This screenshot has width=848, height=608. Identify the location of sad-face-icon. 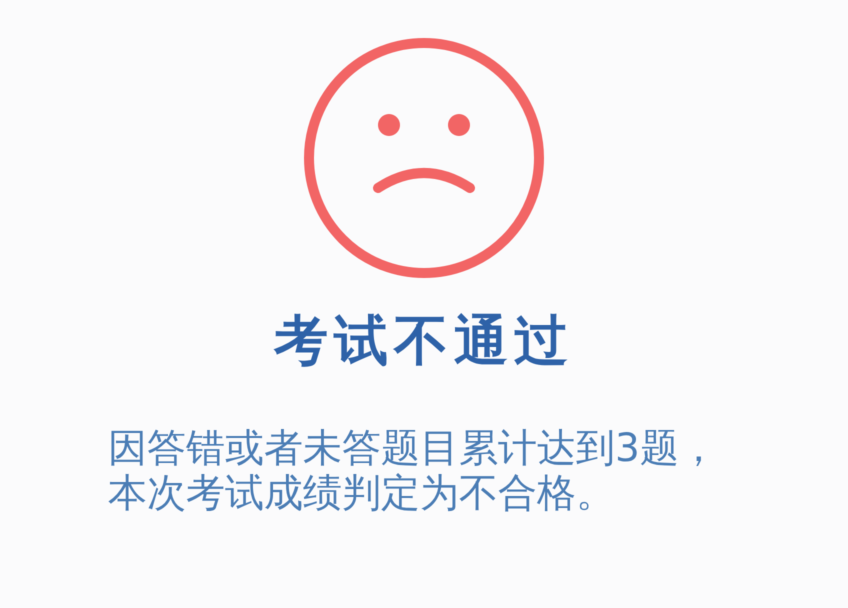
(424, 158).